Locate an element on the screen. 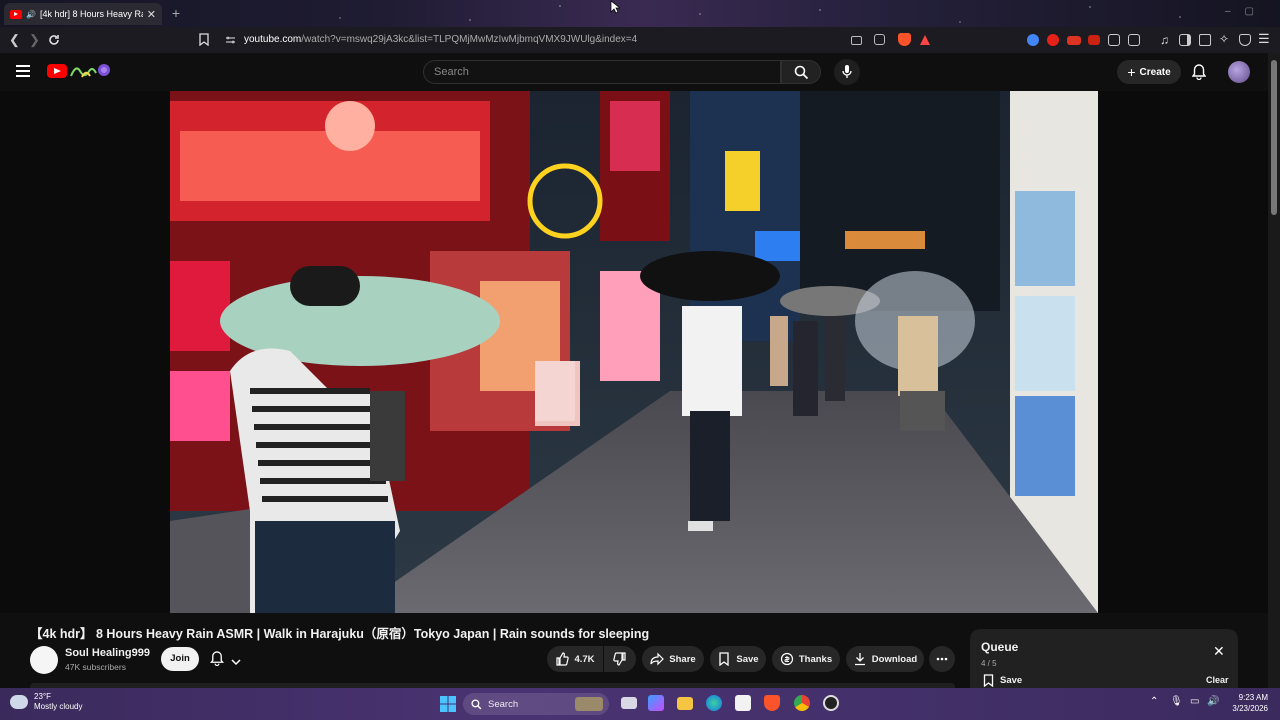 The image size is (1280, 720). vpn-shield-icon is located at coordinates (1245, 40).